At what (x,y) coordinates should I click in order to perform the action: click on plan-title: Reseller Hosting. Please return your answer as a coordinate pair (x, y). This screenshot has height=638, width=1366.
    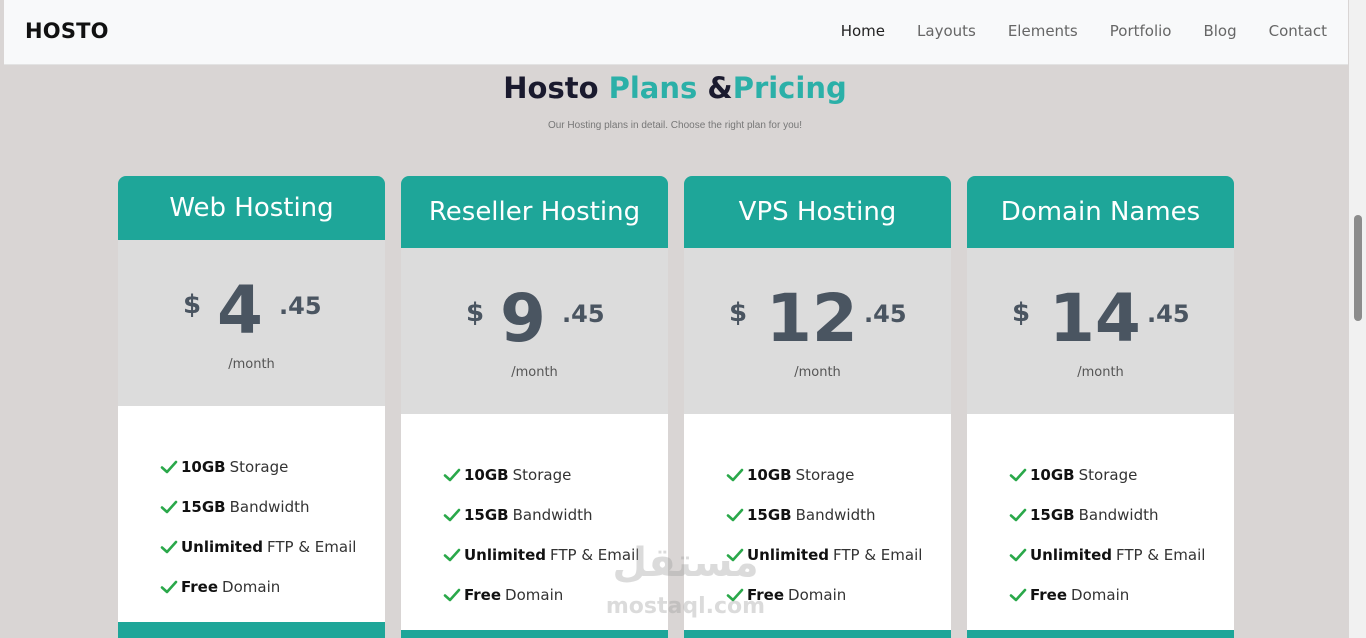
    Looking at the image, I should click on (534, 212).